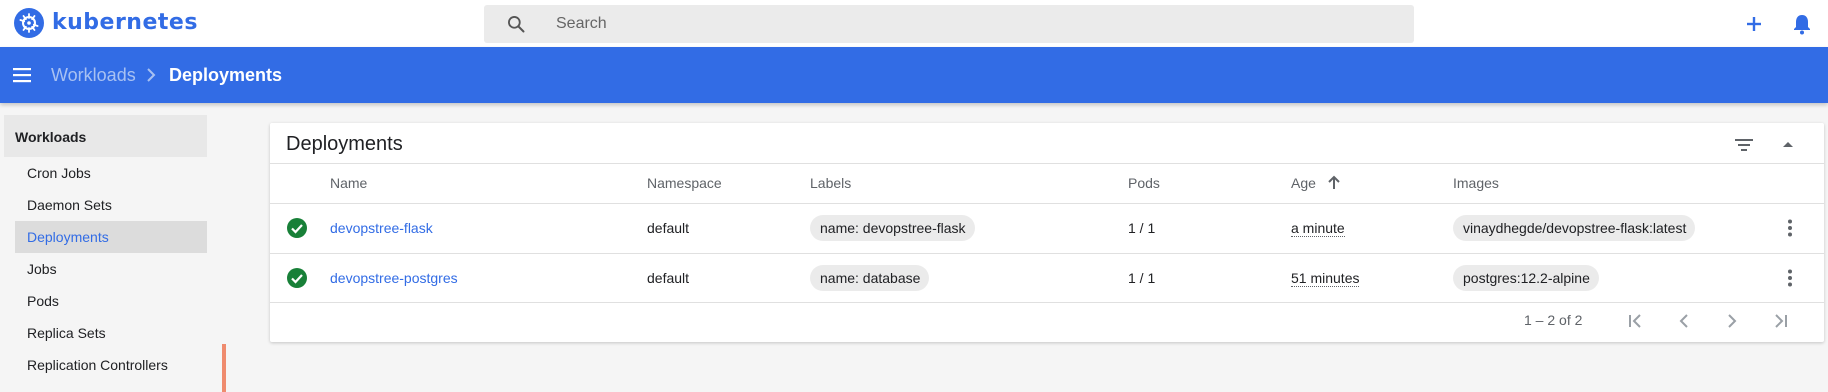 This screenshot has width=1828, height=392. I want to click on column-header-images: Images, so click(1476, 183).